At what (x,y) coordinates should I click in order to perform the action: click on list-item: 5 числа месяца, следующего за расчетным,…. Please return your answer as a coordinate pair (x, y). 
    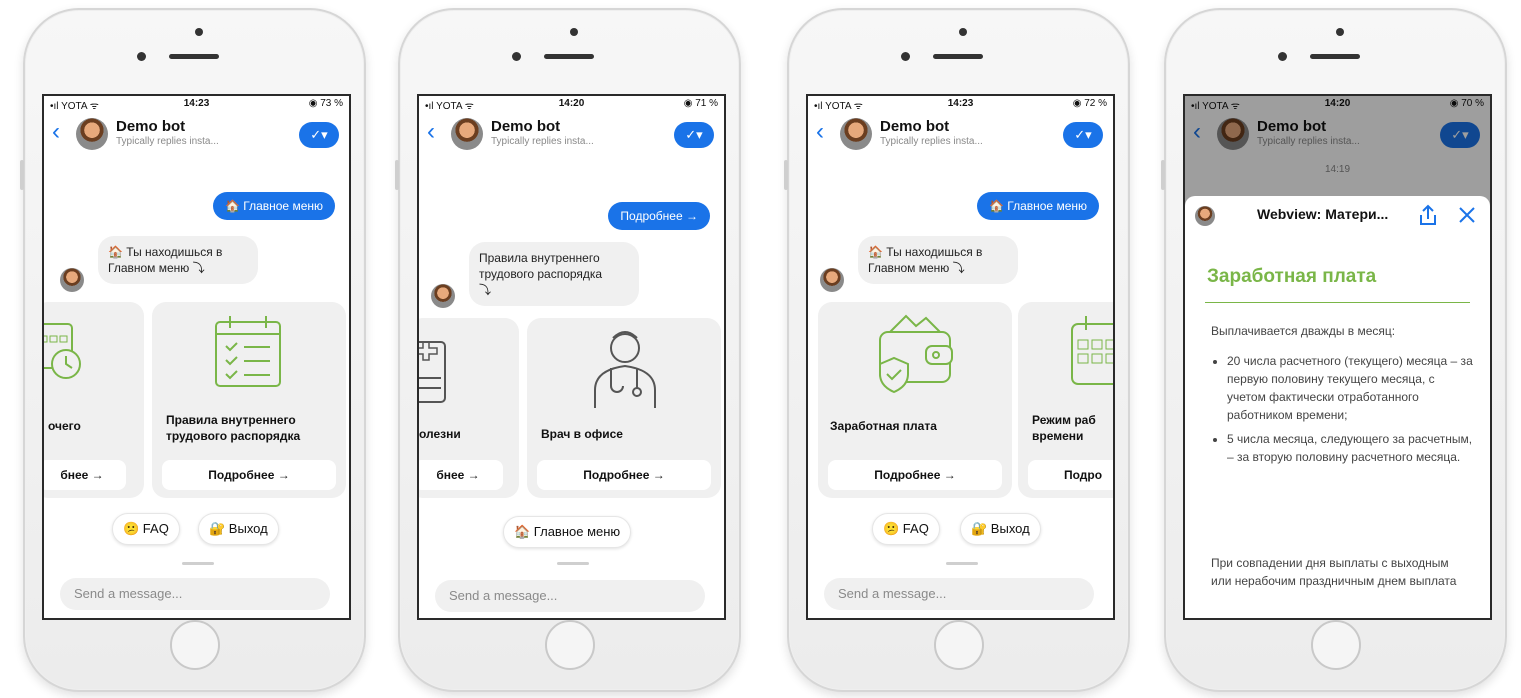
    Looking at the image, I should click on (1351, 448).